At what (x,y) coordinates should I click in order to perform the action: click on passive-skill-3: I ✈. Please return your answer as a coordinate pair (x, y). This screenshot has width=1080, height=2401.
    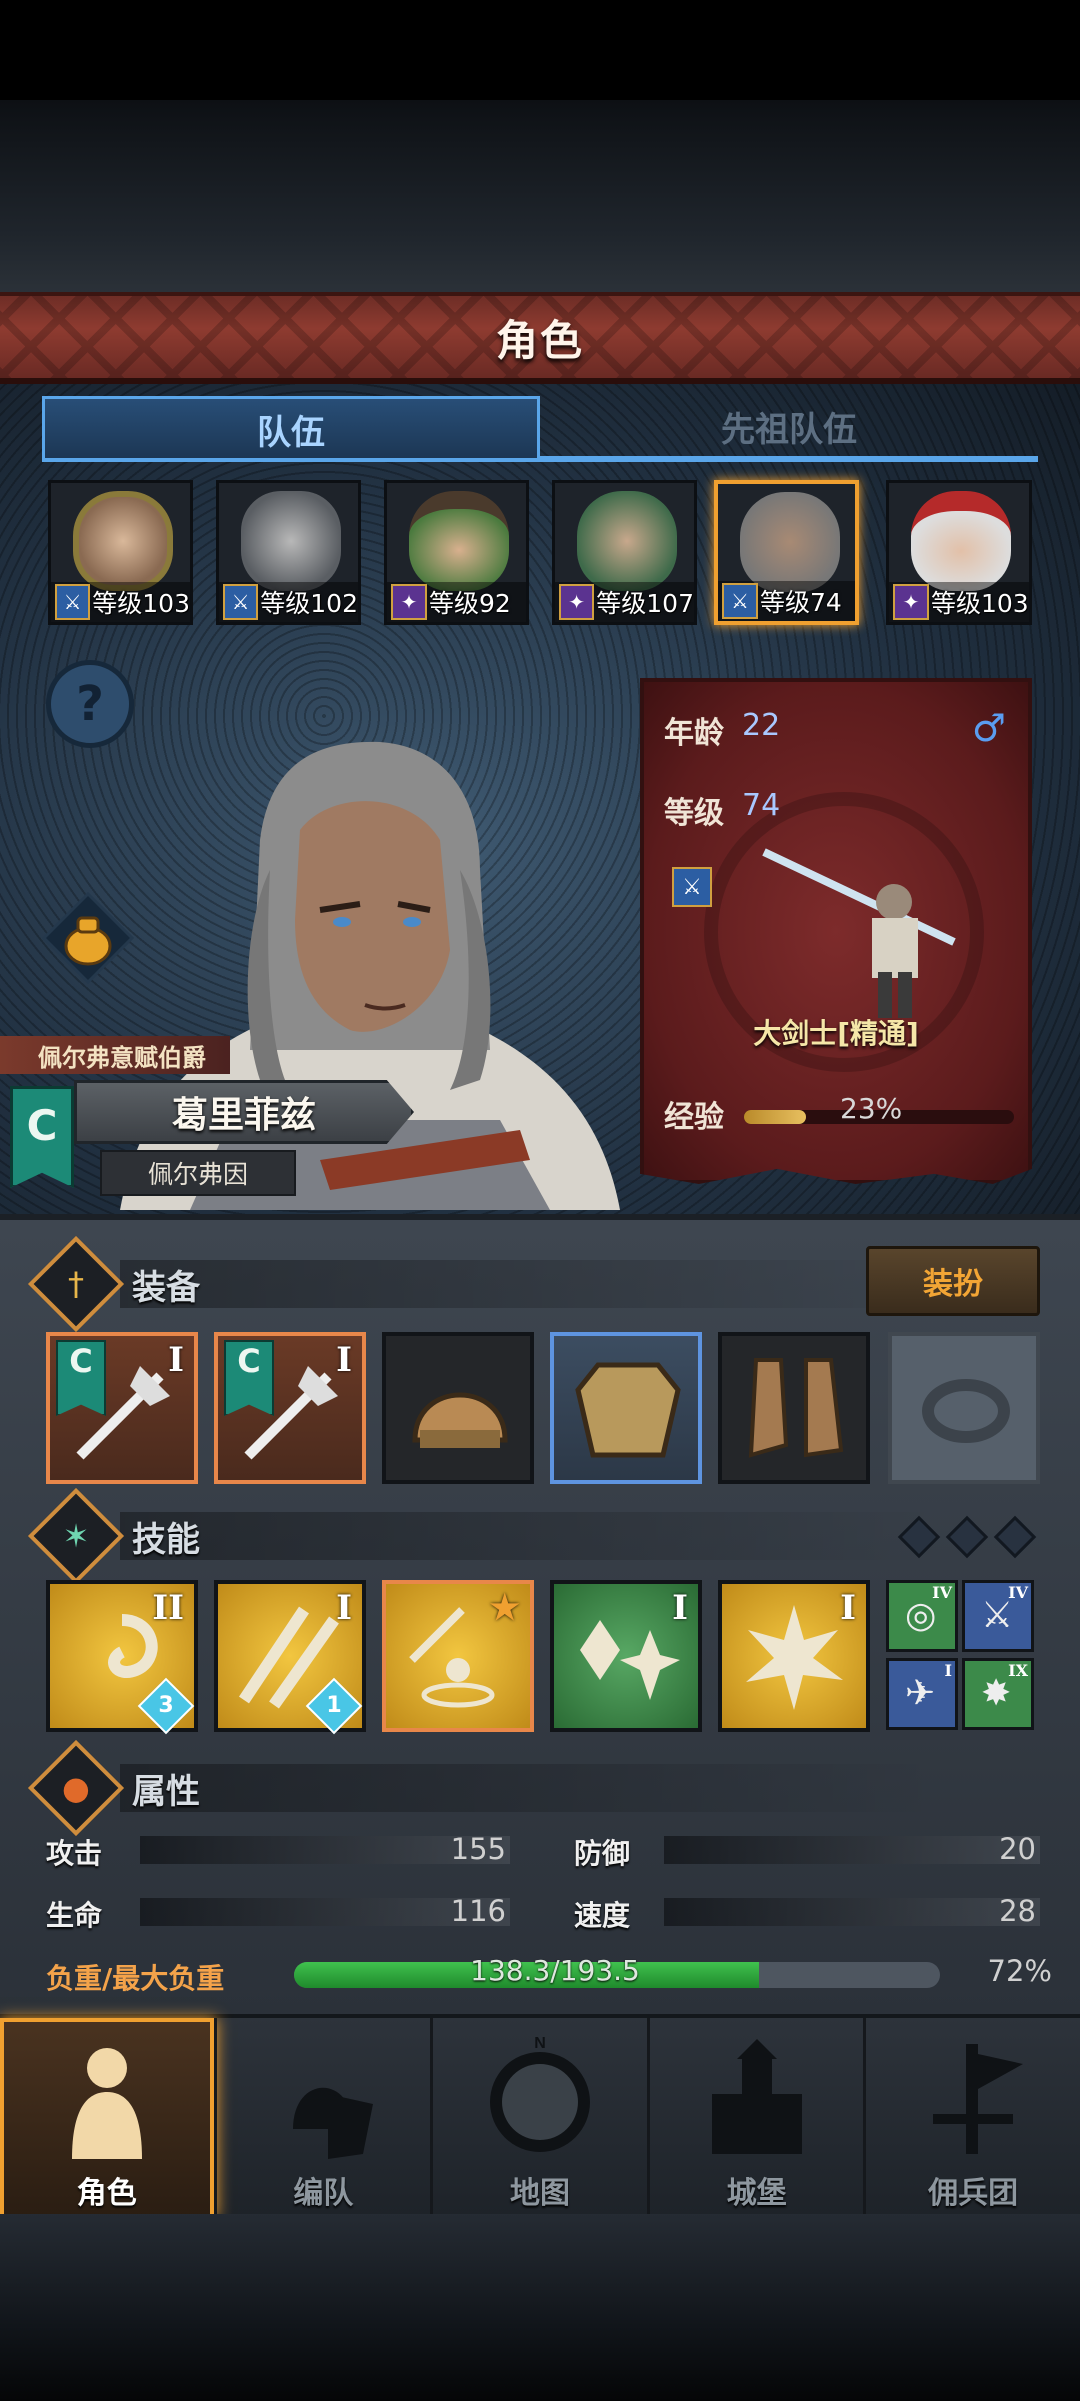
    Looking at the image, I should click on (922, 1694).